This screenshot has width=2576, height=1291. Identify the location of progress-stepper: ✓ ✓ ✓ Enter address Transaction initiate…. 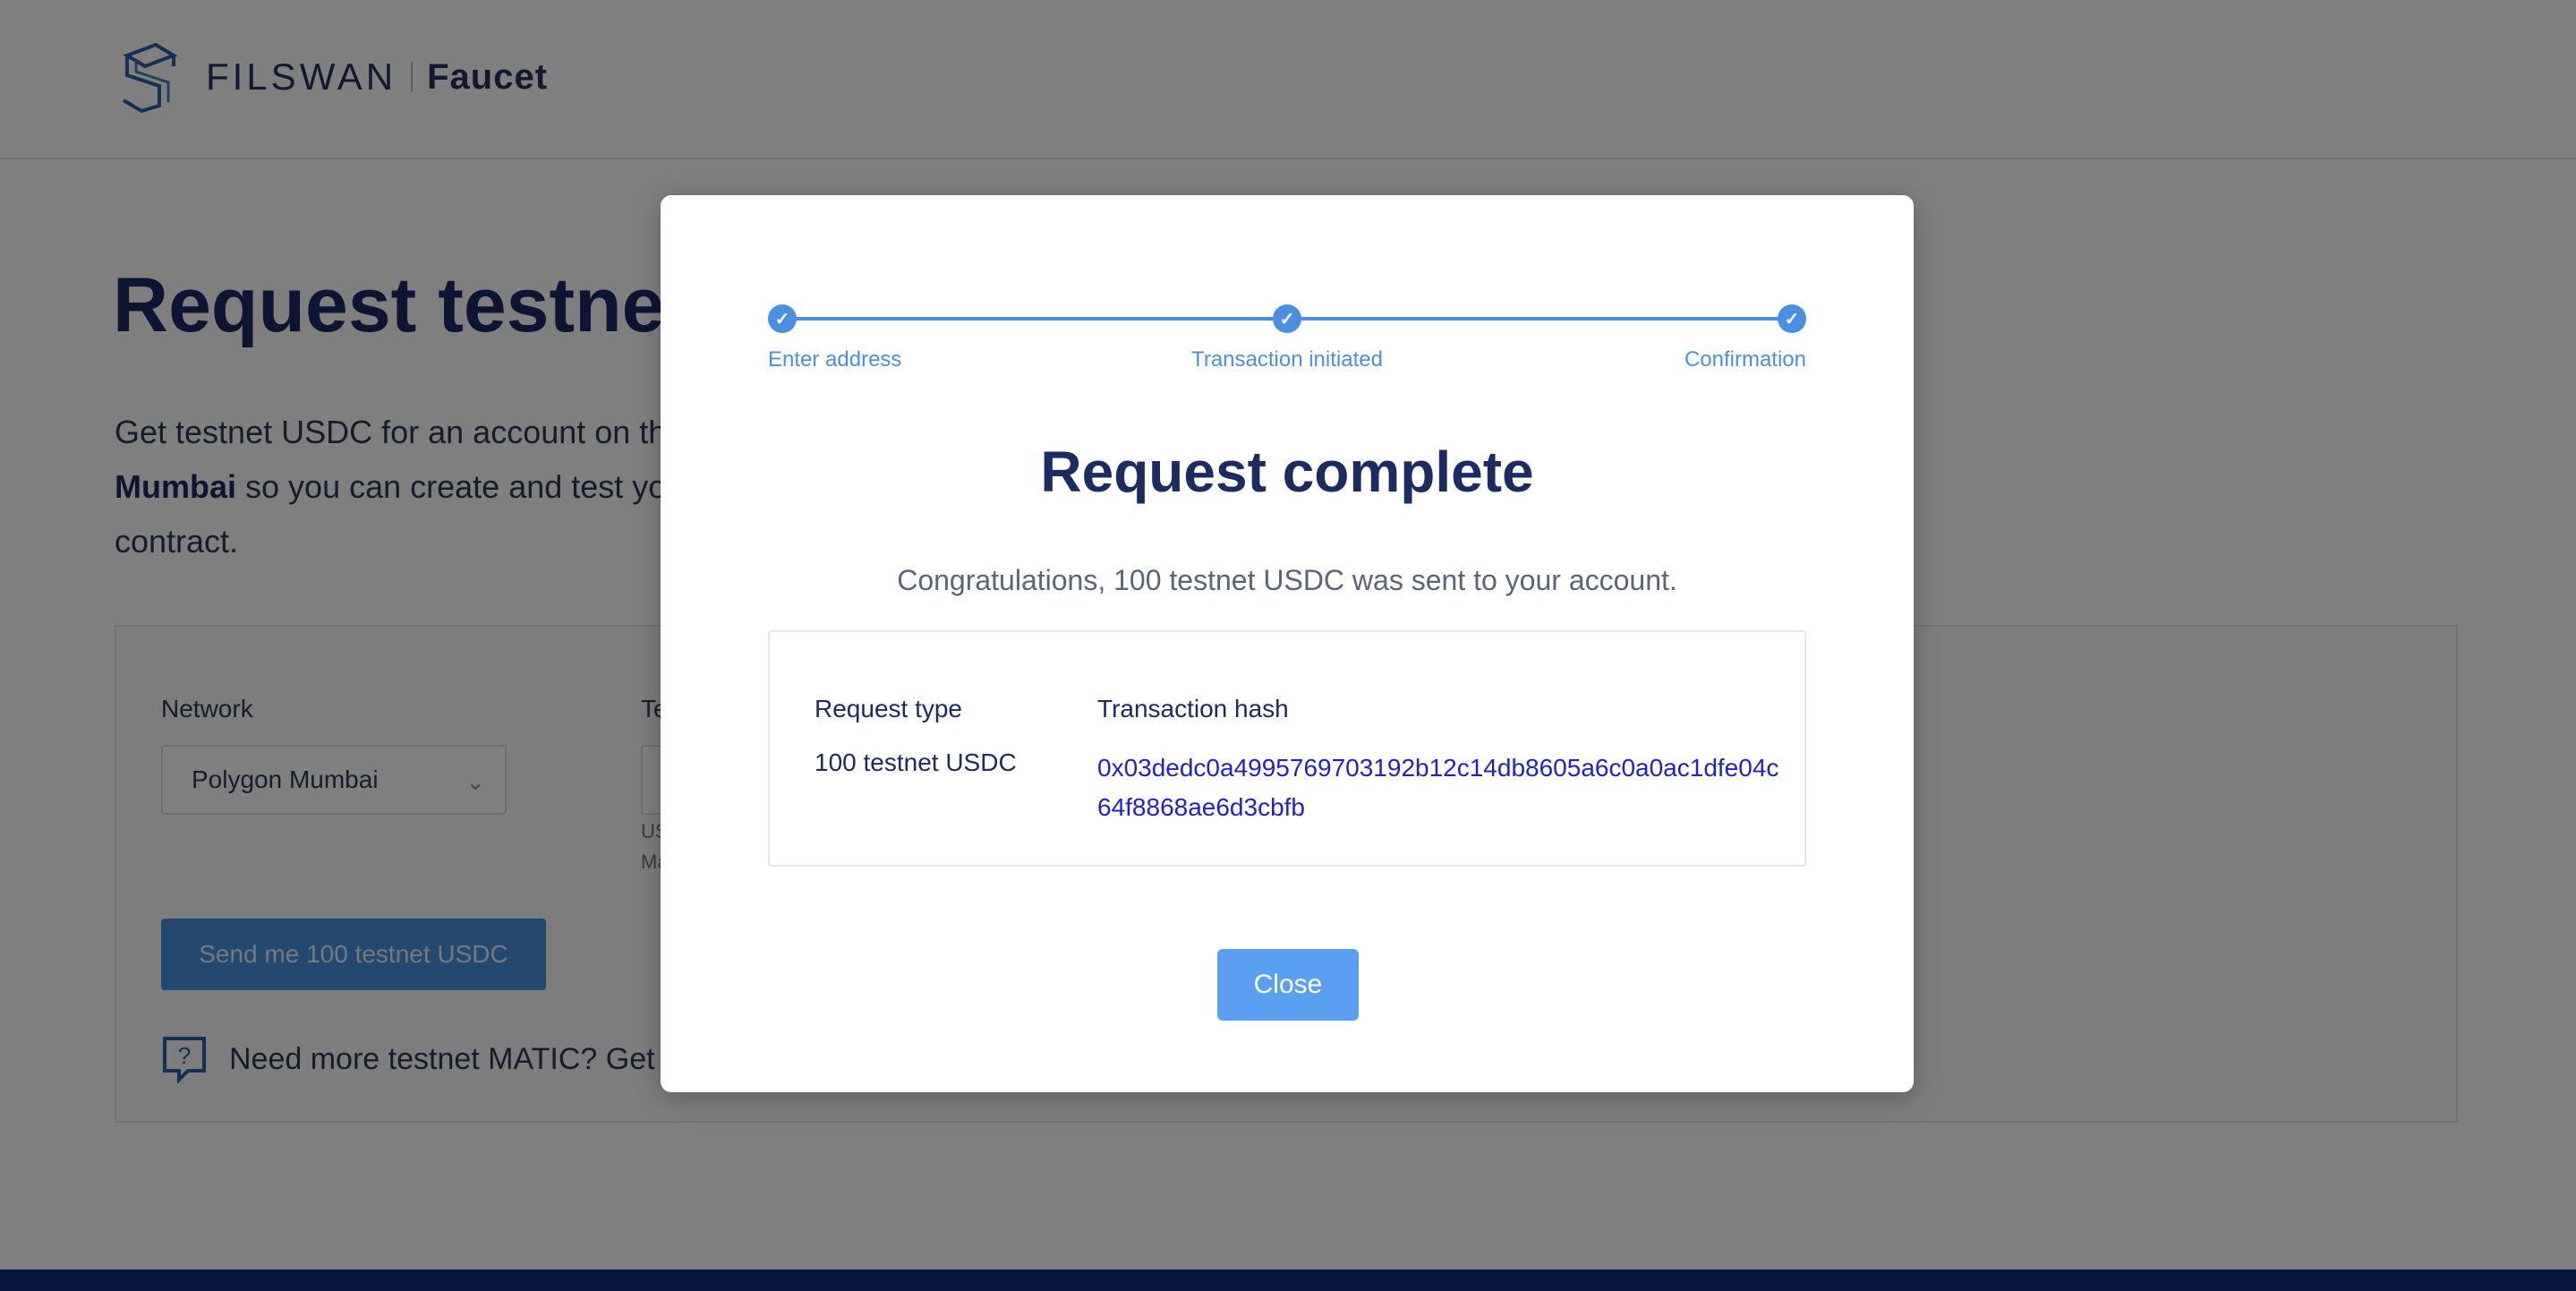
(1287, 340).